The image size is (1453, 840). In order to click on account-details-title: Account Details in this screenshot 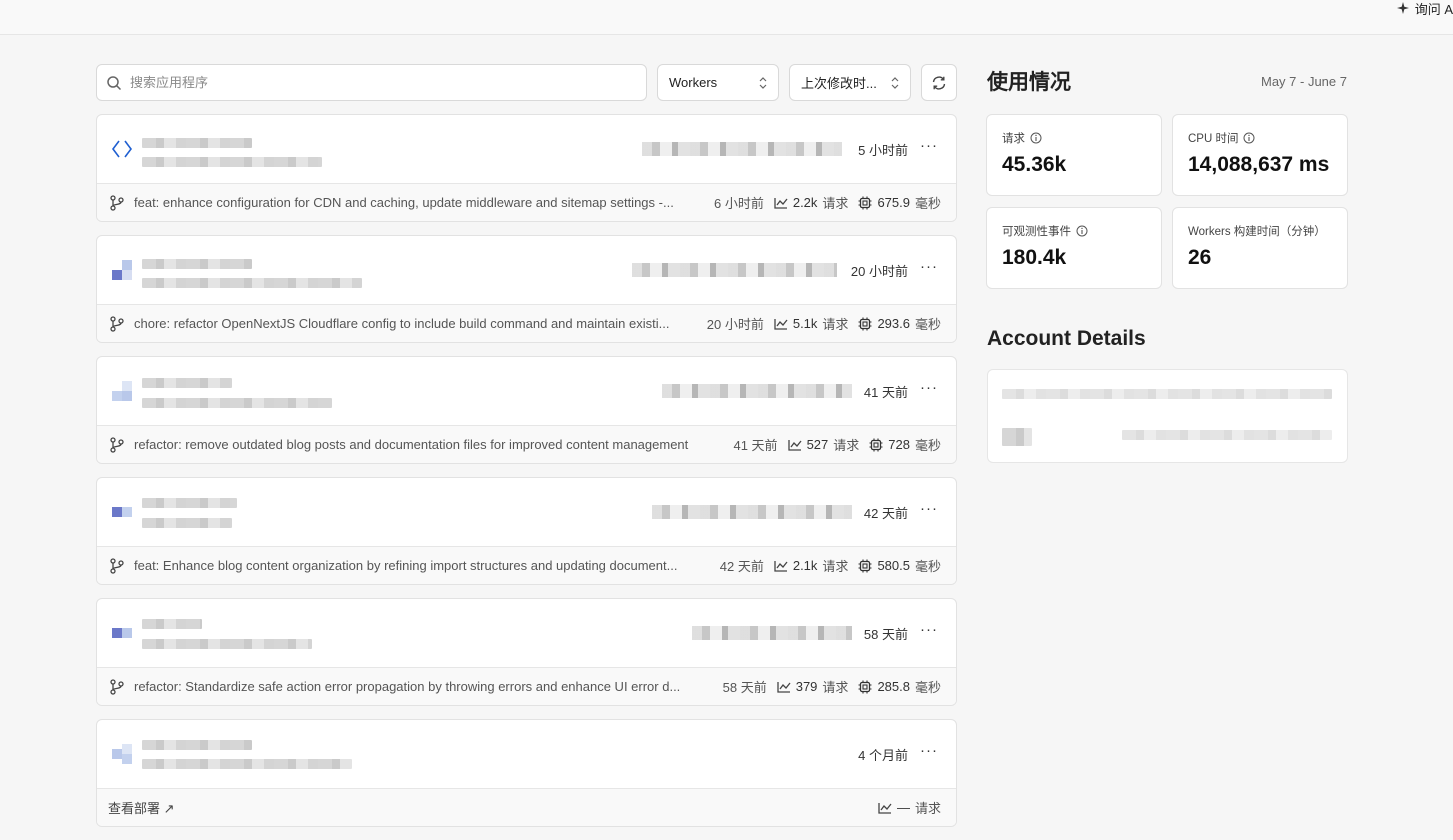, I will do `click(1066, 338)`.